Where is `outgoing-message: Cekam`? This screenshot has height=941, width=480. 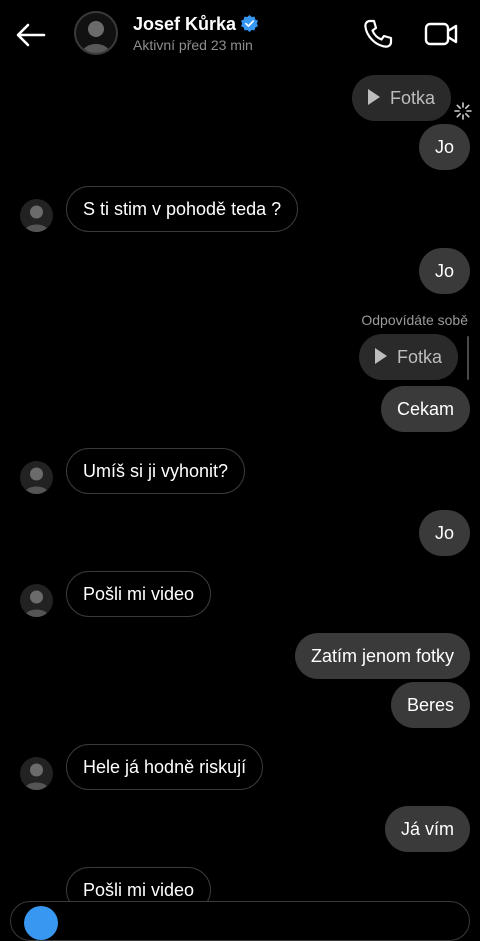 outgoing-message: Cekam is located at coordinates (425, 409).